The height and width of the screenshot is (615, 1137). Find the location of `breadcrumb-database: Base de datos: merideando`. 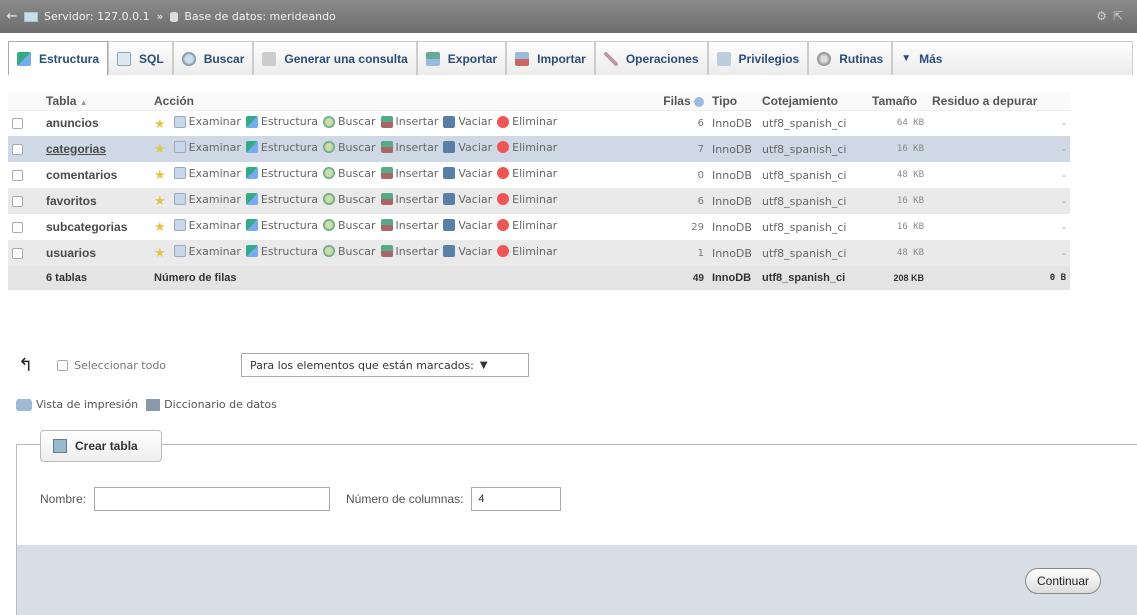

breadcrumb-database: Base de datos: merideando is located at coordinates (259, 16).